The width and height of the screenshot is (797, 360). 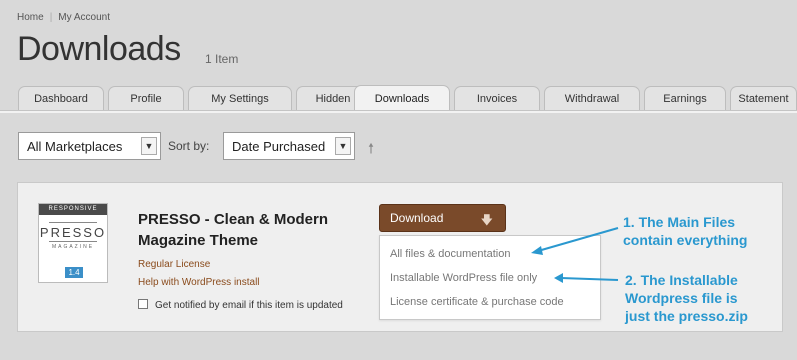 I want to click on annotation-line: Wordpress file is, so click(x=681, y=298).